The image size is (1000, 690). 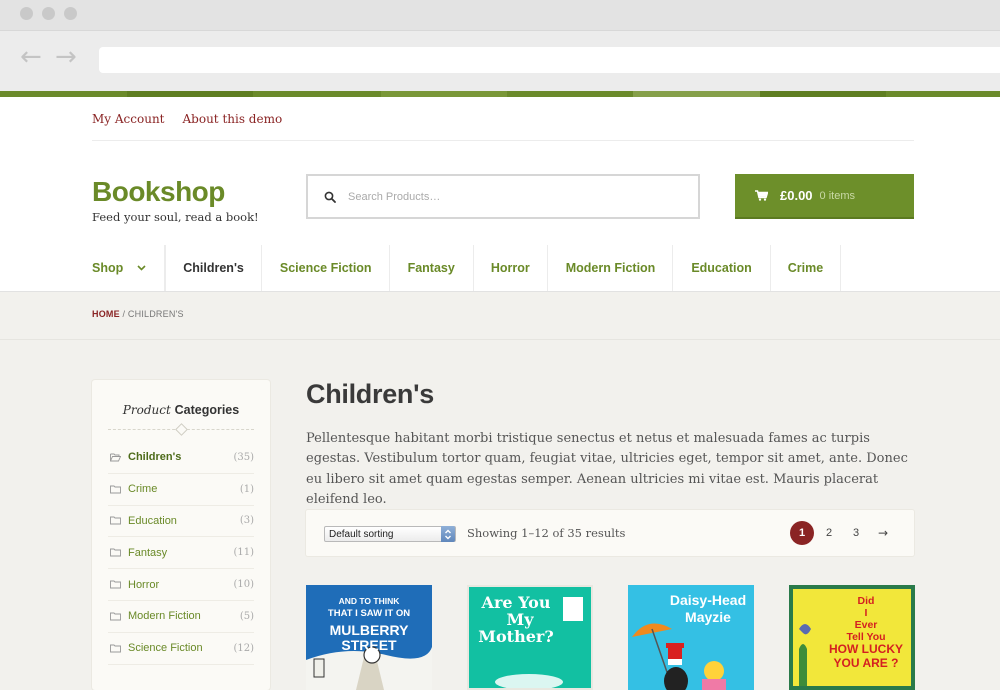 I want to click on product-search, so click(x=503, y=196).